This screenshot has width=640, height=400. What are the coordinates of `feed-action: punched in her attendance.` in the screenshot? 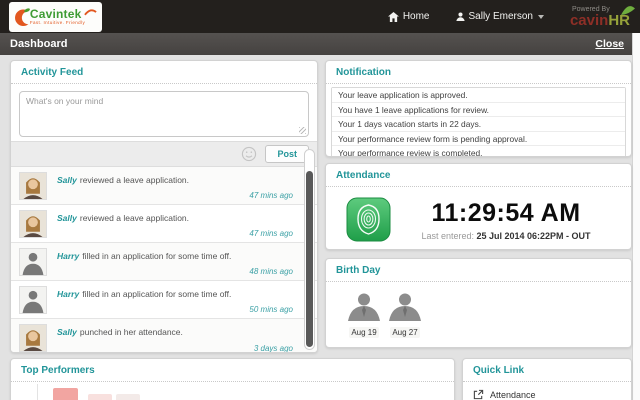 It's located at (131, 332).